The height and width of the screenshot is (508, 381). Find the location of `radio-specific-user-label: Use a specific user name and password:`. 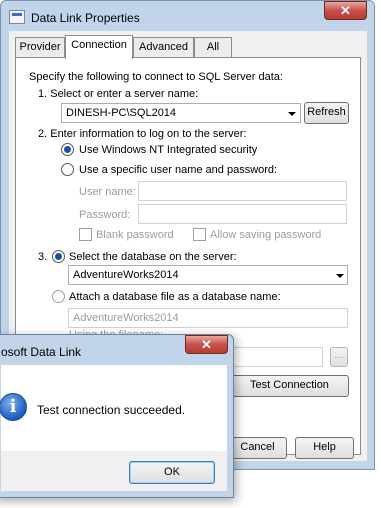

radio-specific-user-label: Use a specific user name and password: is located at coordinates (178, 170).